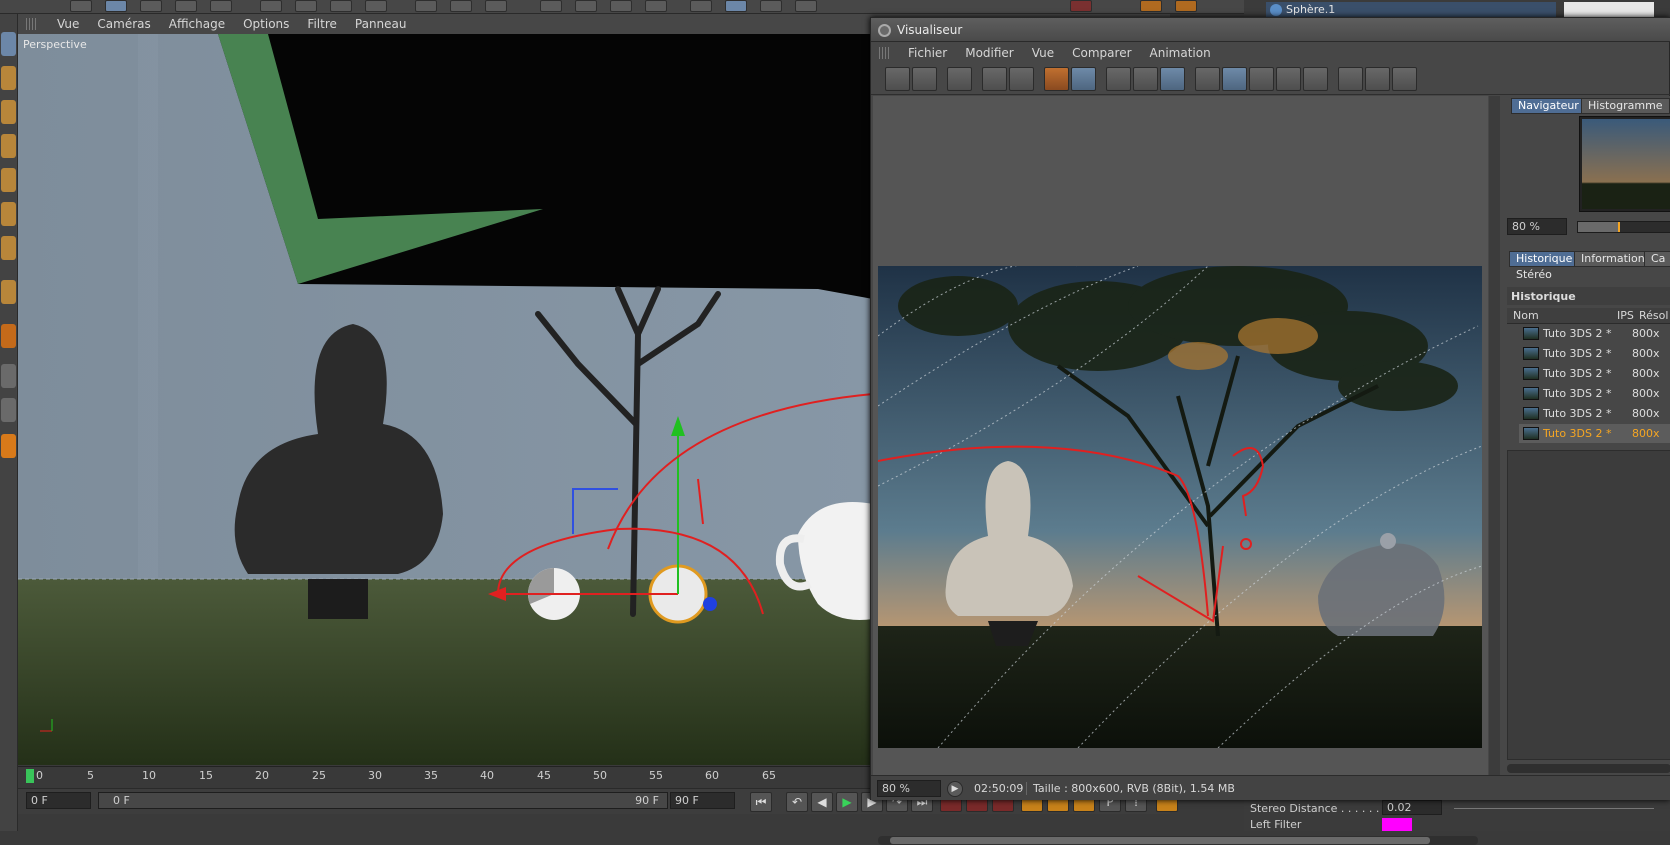 The width and height of the screenshot is (1670, 845). I want to click on compare-view-icon, so click(1172, 79).